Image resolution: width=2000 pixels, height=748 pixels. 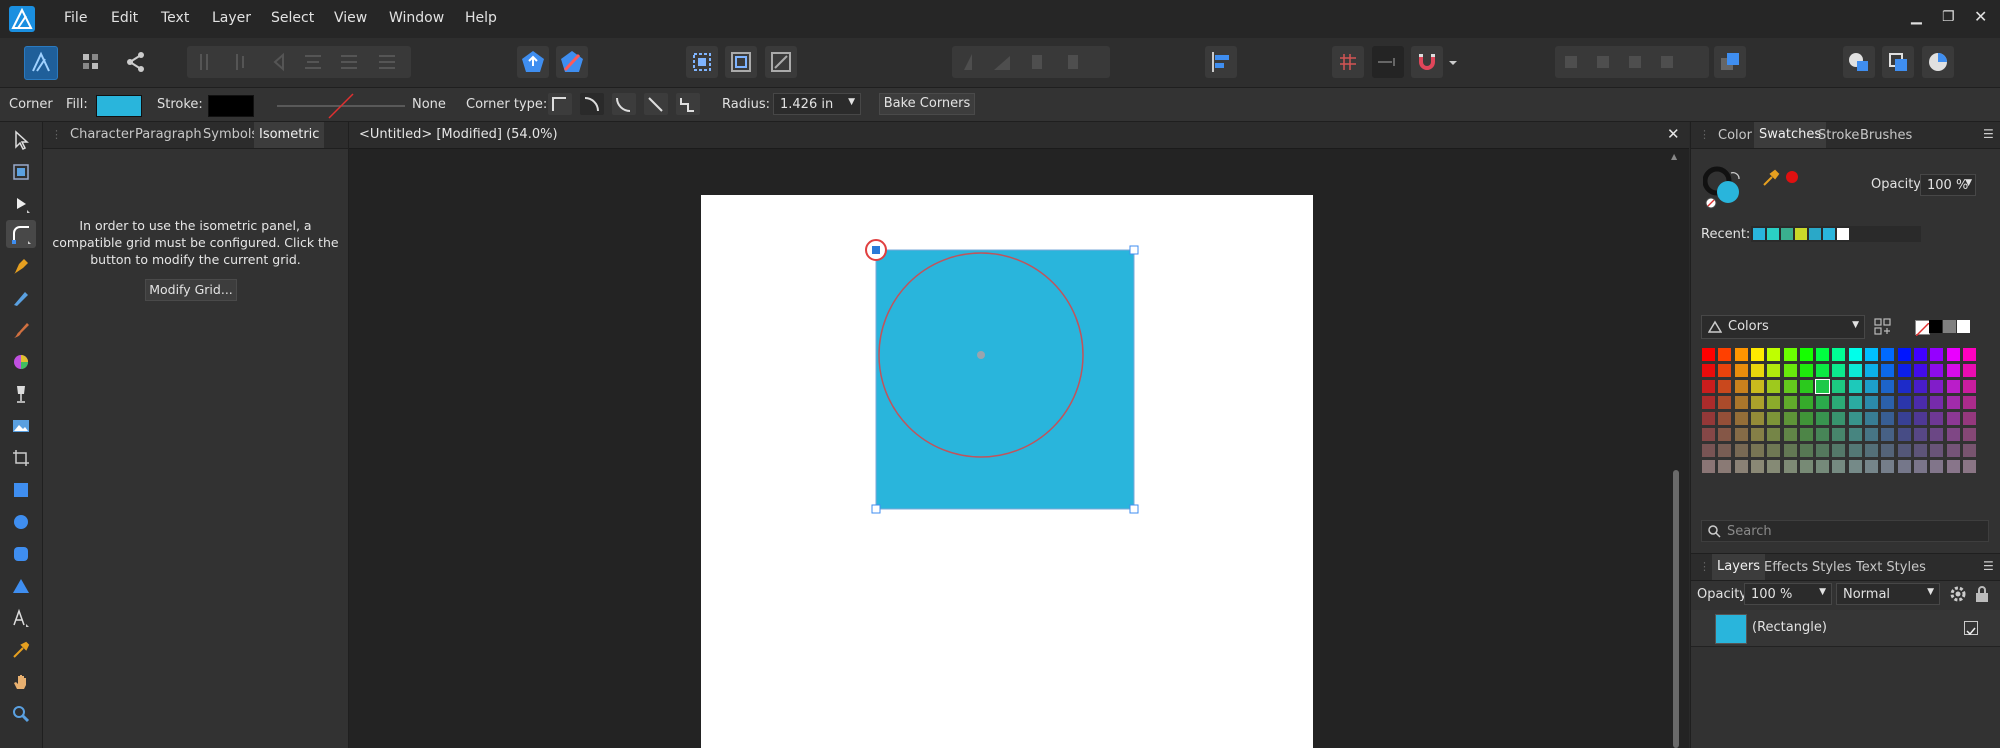 What do you see at coordinates (876, 509) in the screenshot?
I see `corner-handle-bottom-left` at bounding box center [876, 509].